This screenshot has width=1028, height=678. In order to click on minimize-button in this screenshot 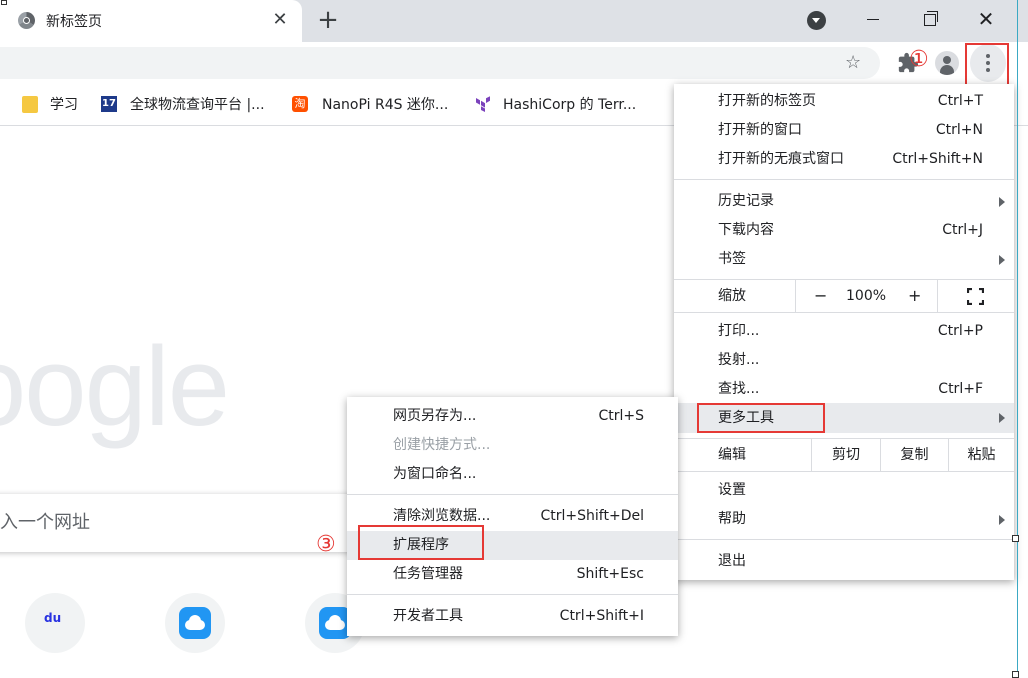, I will do `click(873, 19)`.